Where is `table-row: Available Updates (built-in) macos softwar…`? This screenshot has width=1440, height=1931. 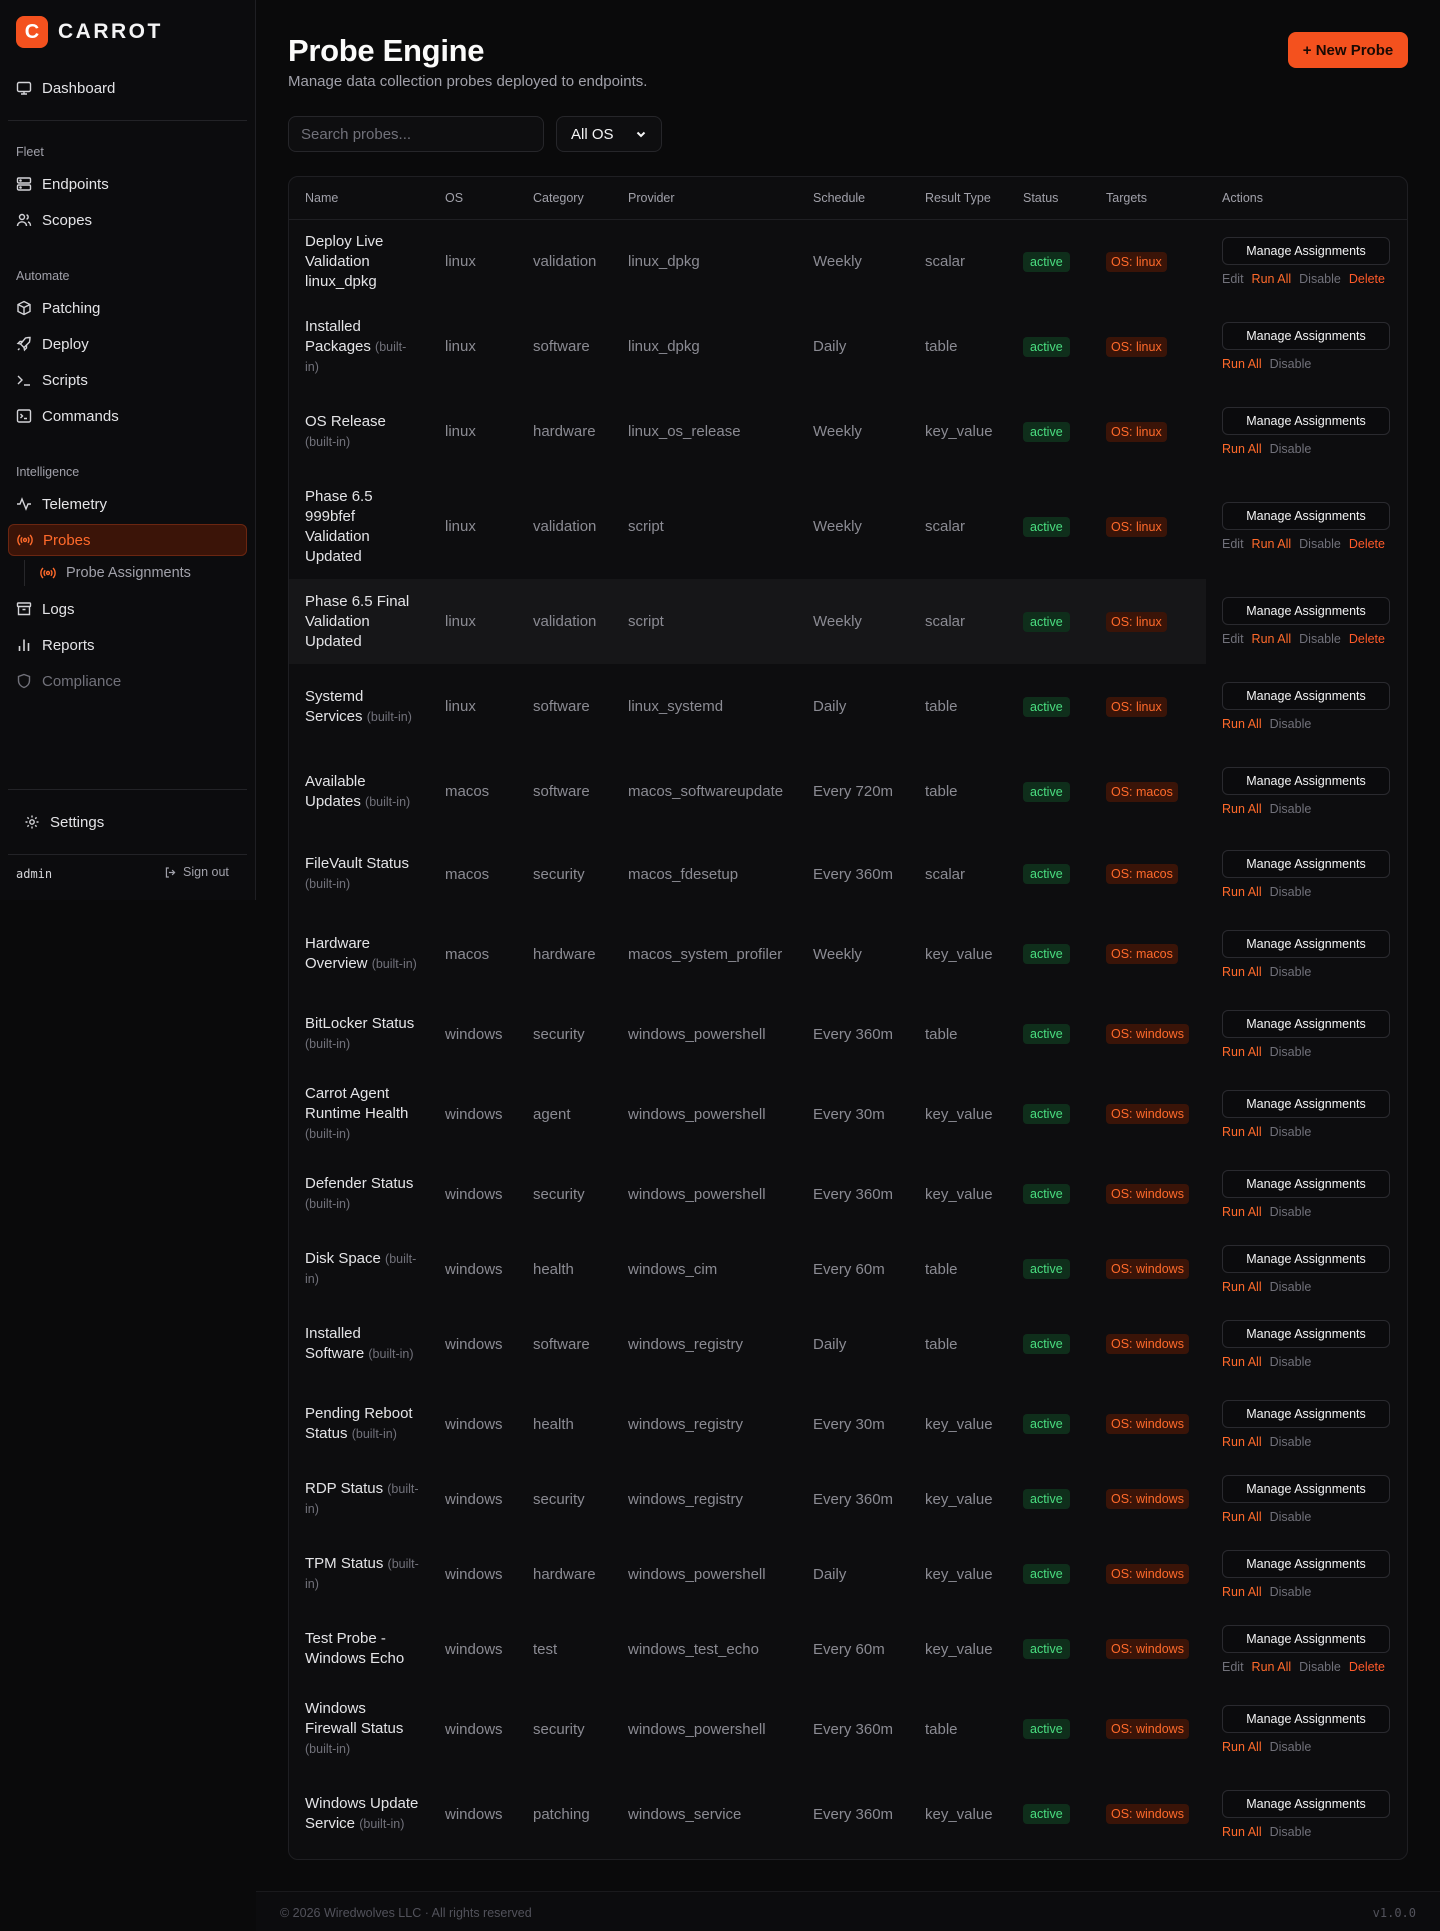
table-row: Available Updates (built-in) macos softwar… is located at coordinates (848, 791).